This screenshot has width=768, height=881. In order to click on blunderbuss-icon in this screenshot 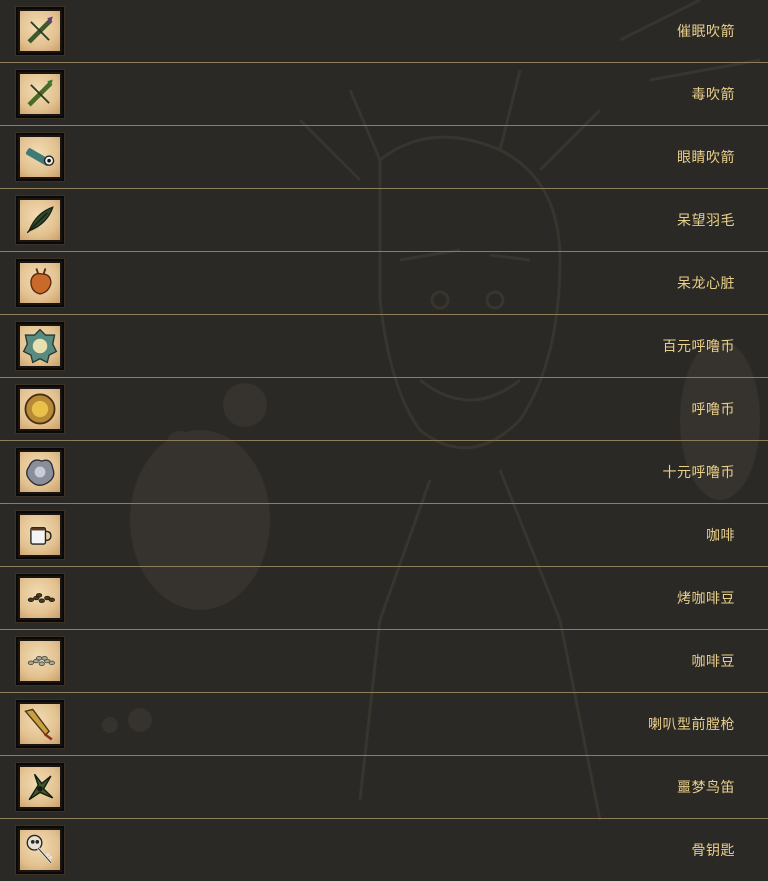, I will do `click(40, 724)`.